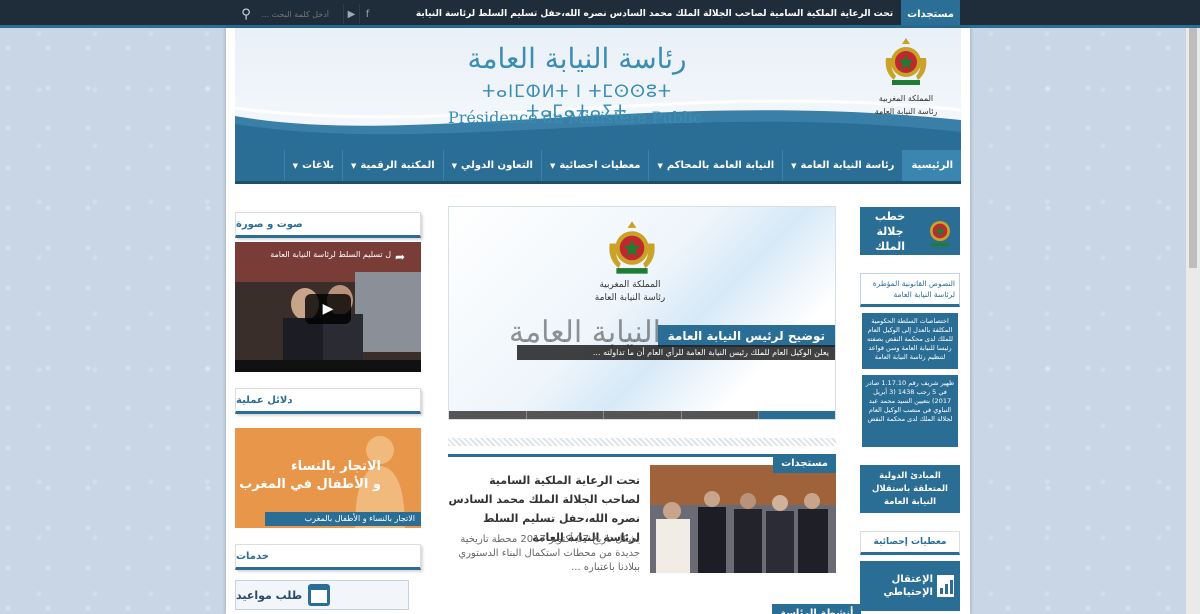 Image resolution: width=1200 pixels, height=614 pixels. I want to click on nav-item-cooperation: التعاون الدولي ▼, so click(491, 165).